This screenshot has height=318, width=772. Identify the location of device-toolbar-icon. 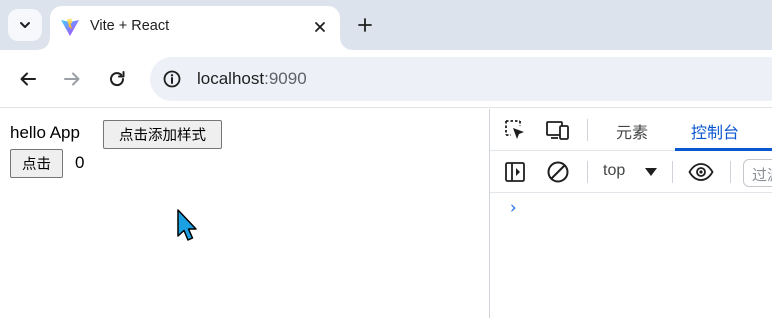
(557, 130).